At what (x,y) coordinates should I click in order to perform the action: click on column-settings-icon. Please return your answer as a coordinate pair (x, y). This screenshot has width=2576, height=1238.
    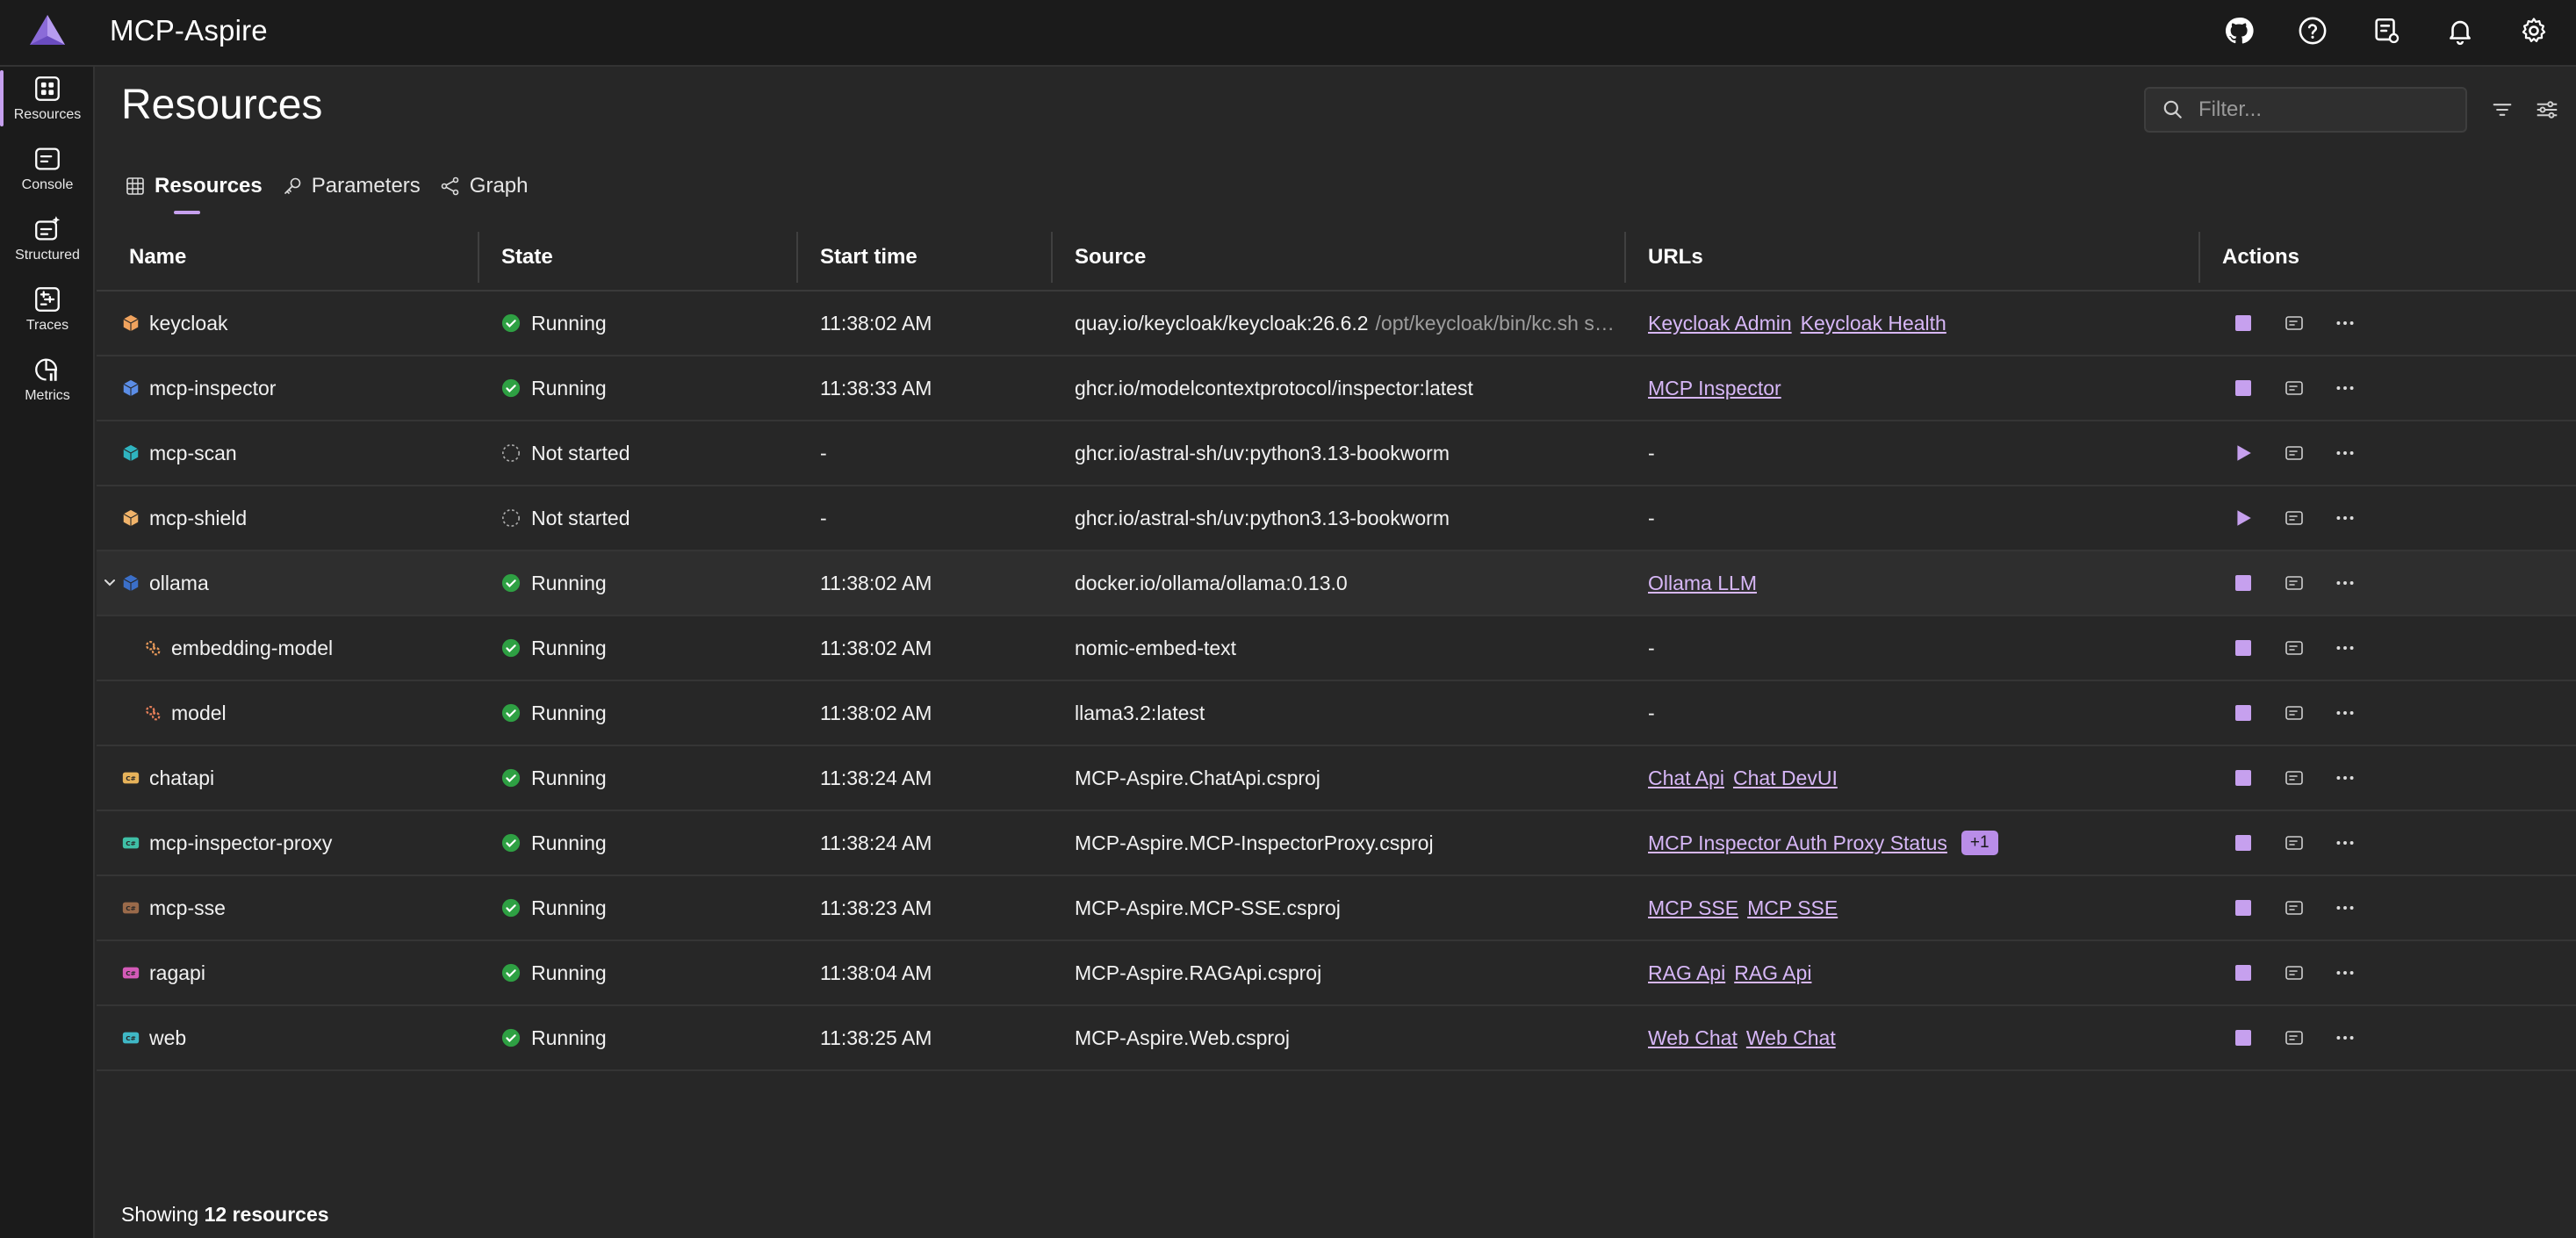
    Looking at the image, I should click on (2547, 110).